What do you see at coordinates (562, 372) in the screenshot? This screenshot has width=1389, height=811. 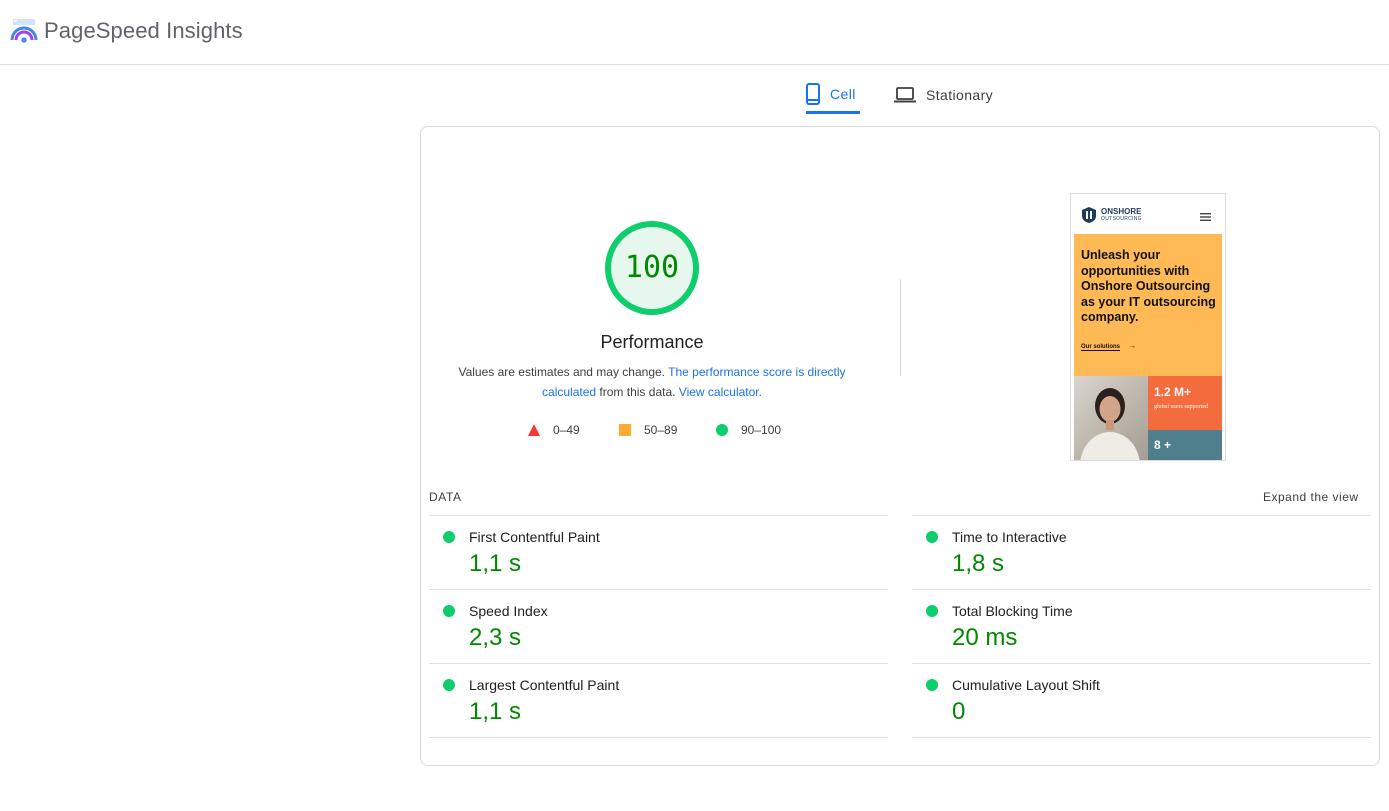 I see `desc-prefix: Values are estimates and may change.` at bounding box center [562, 372].